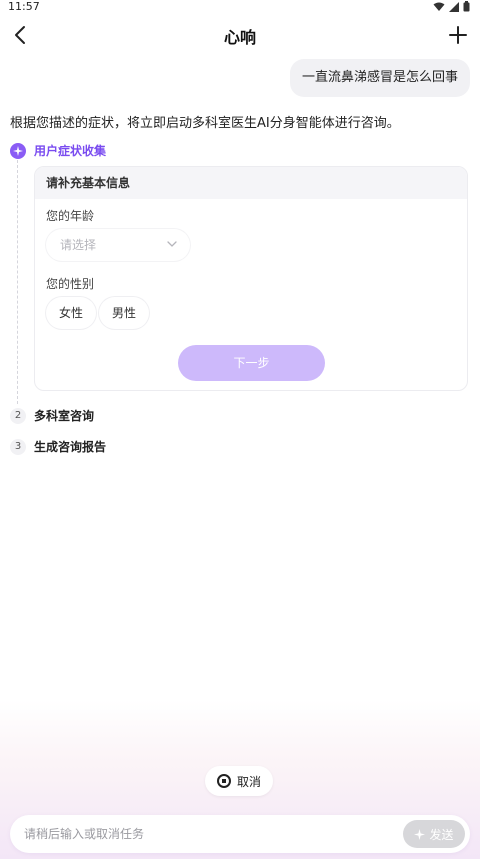 This screenshot has height=859, width=480. What do you see at coordinates (70, 447) in the screenshot?
I see `step-label: 生成咨询报告` at bounding box center [70, 447].